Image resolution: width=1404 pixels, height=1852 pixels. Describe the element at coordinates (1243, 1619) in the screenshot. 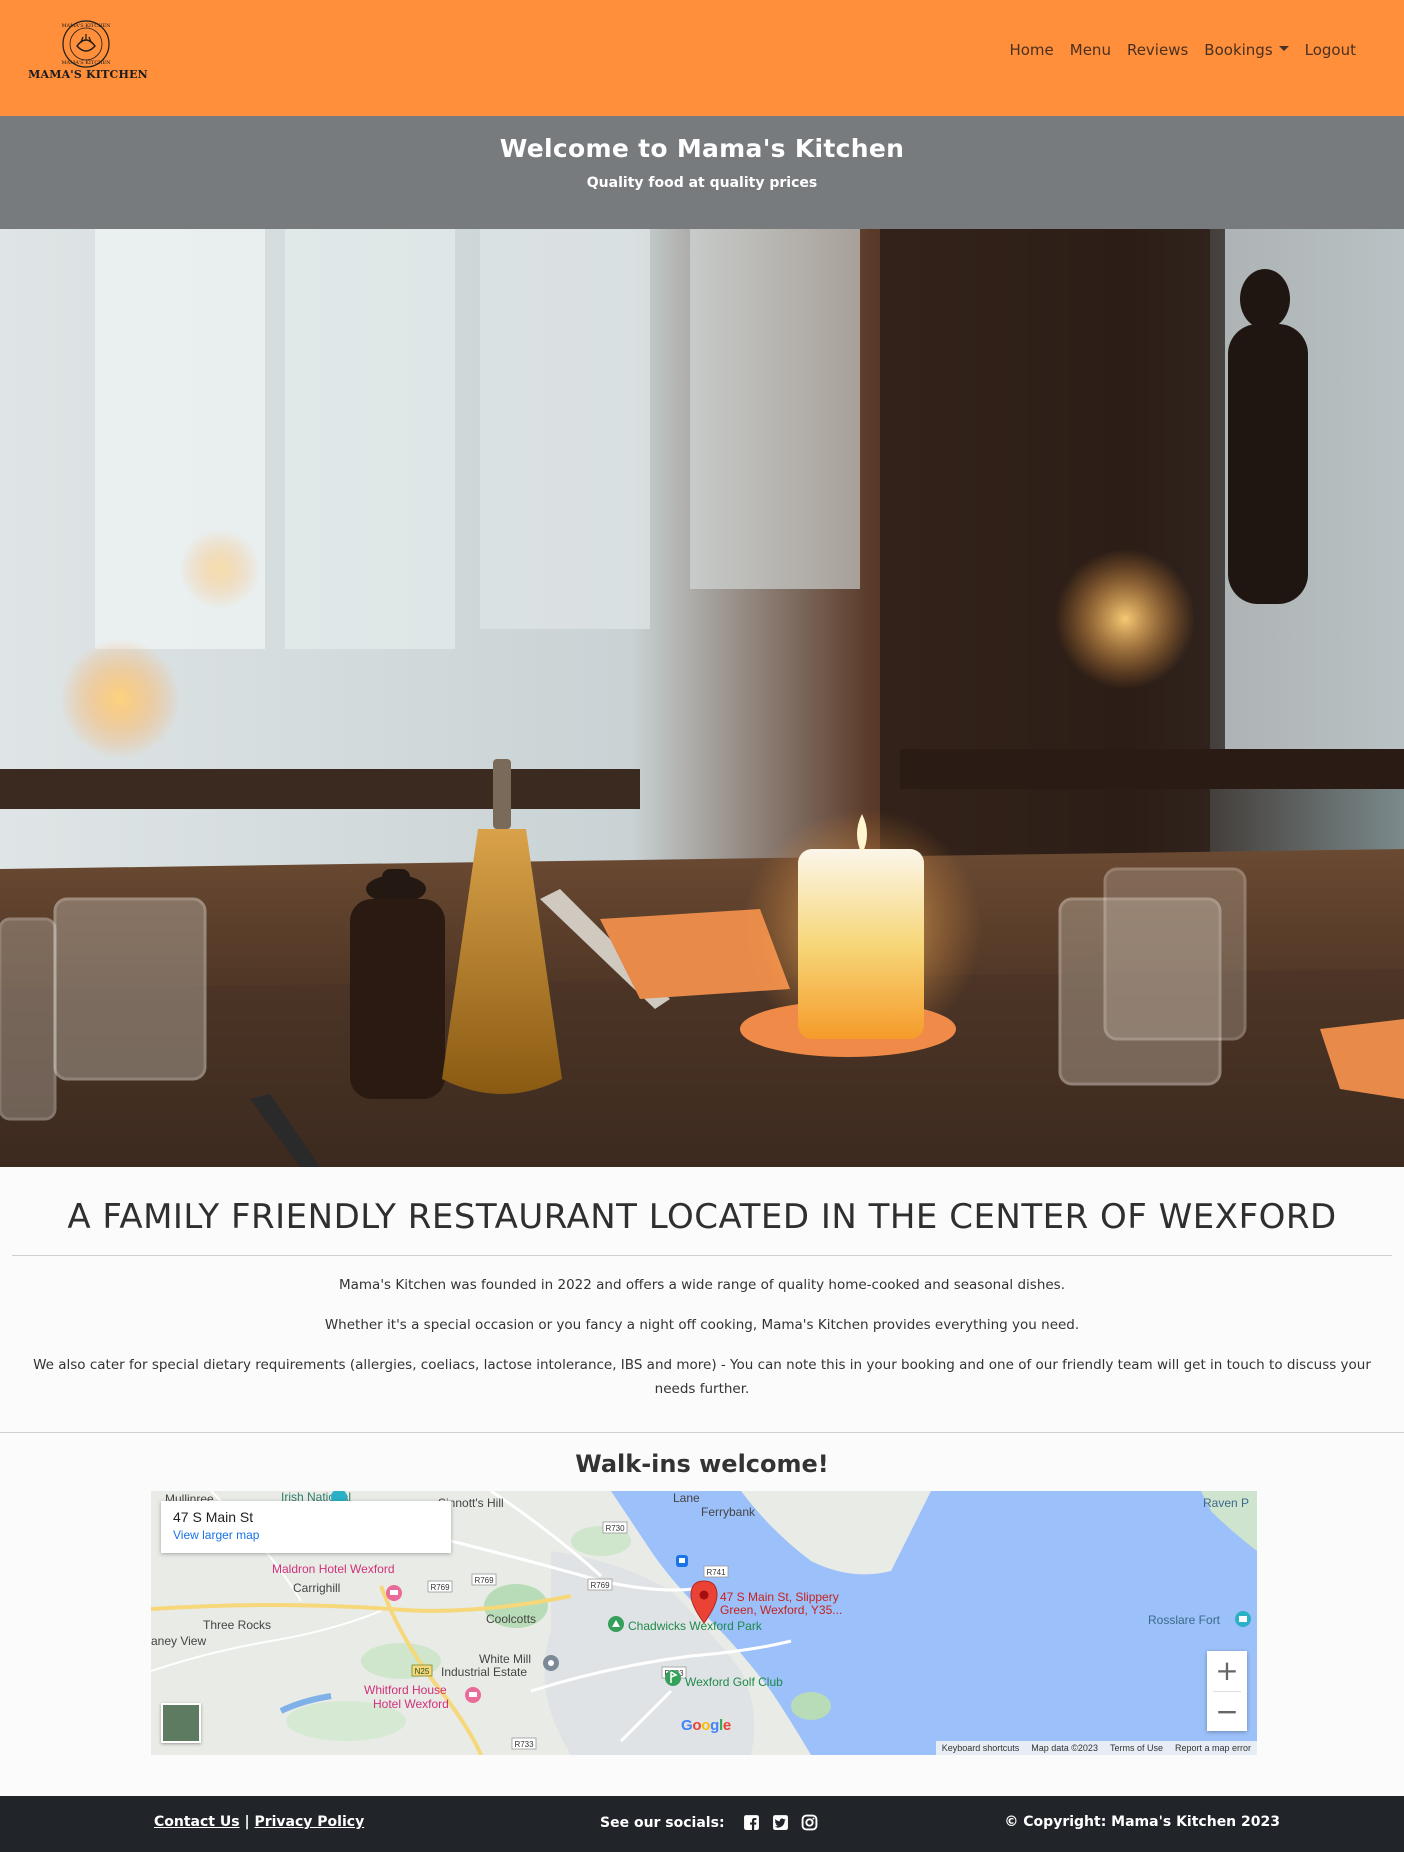

I see `landmark-poi-icon` at that location.